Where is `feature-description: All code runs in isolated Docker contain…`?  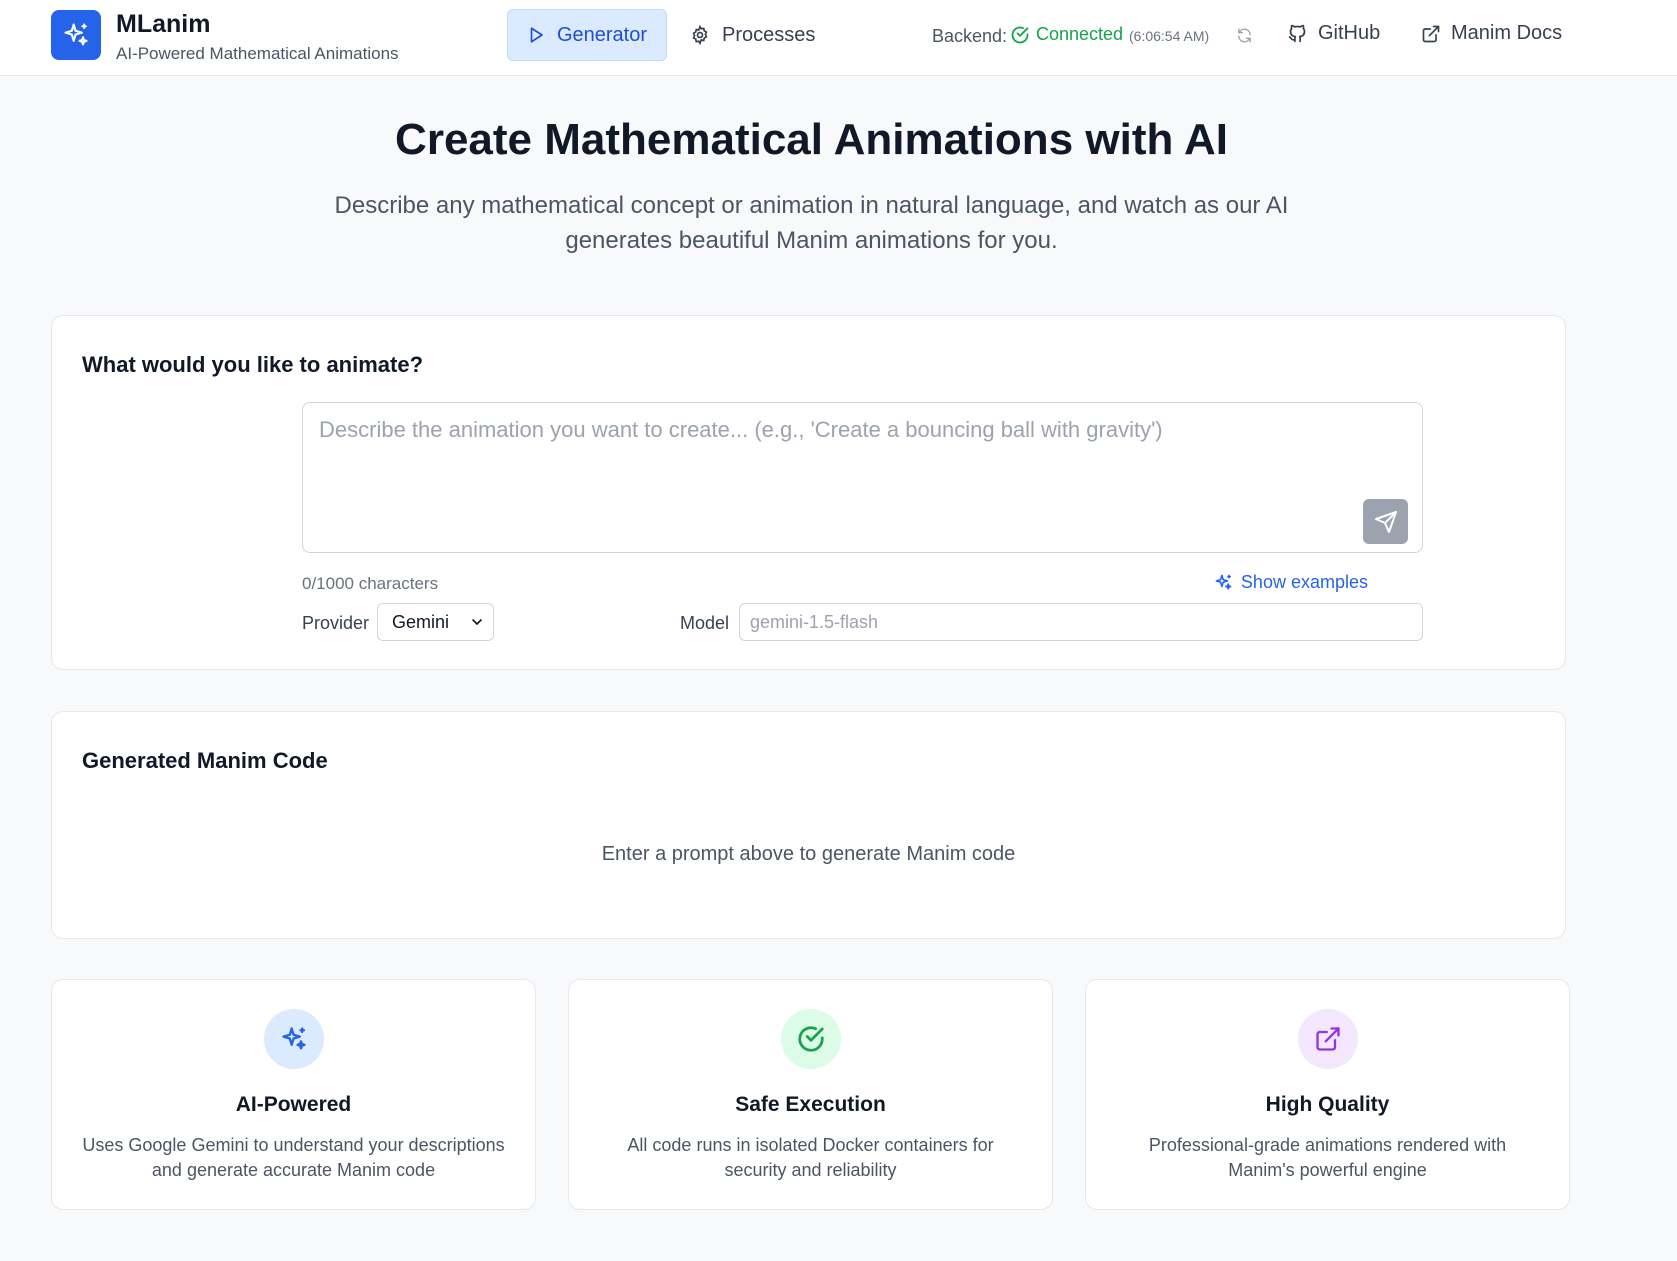 feature-description: All code runs in isolated Docker contain… is located at coordinates (810, 1157).